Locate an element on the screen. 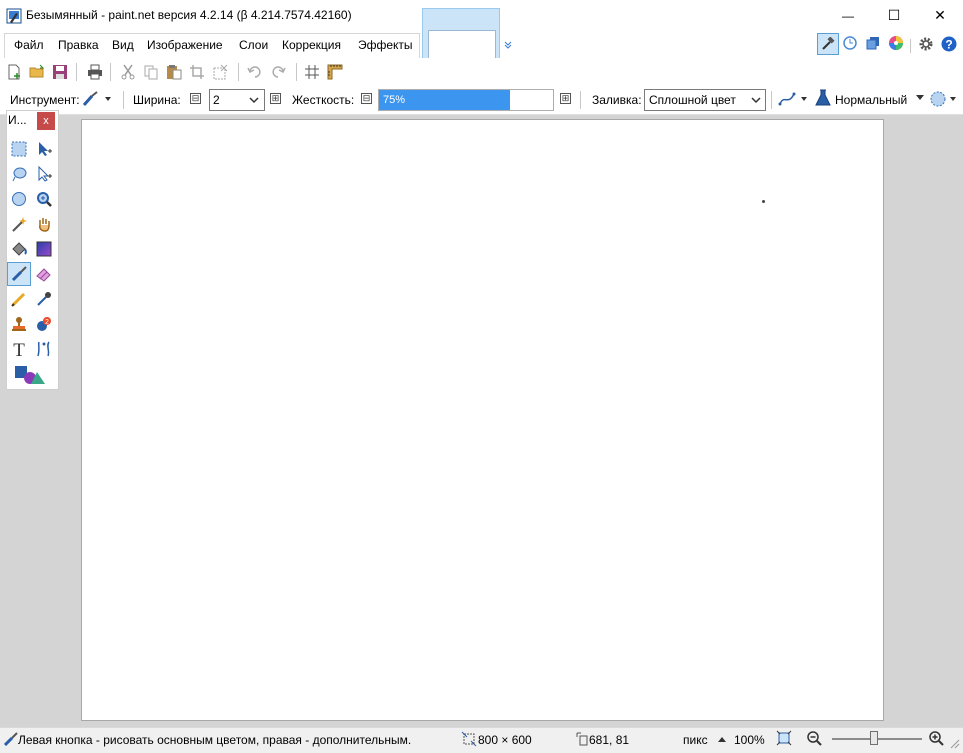 This screenshot has height=753, width=963. layers-icon is located at coordinates (872, 43).